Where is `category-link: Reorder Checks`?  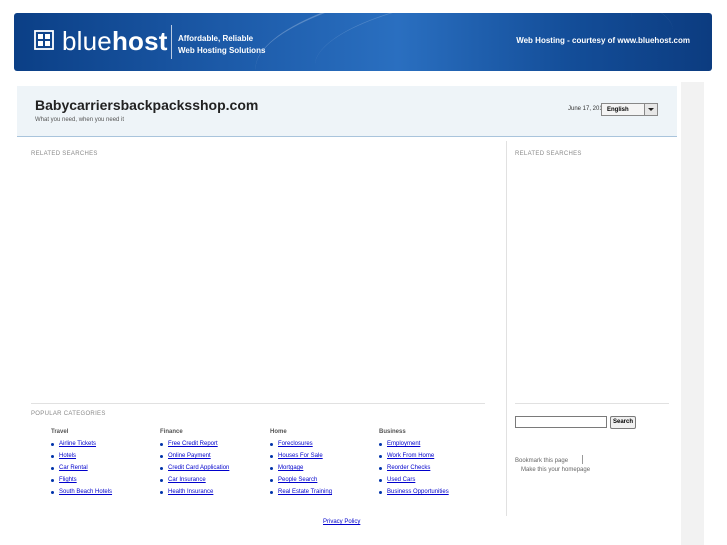 category-link: Reorder Checks is located at coordinates (408, 468).